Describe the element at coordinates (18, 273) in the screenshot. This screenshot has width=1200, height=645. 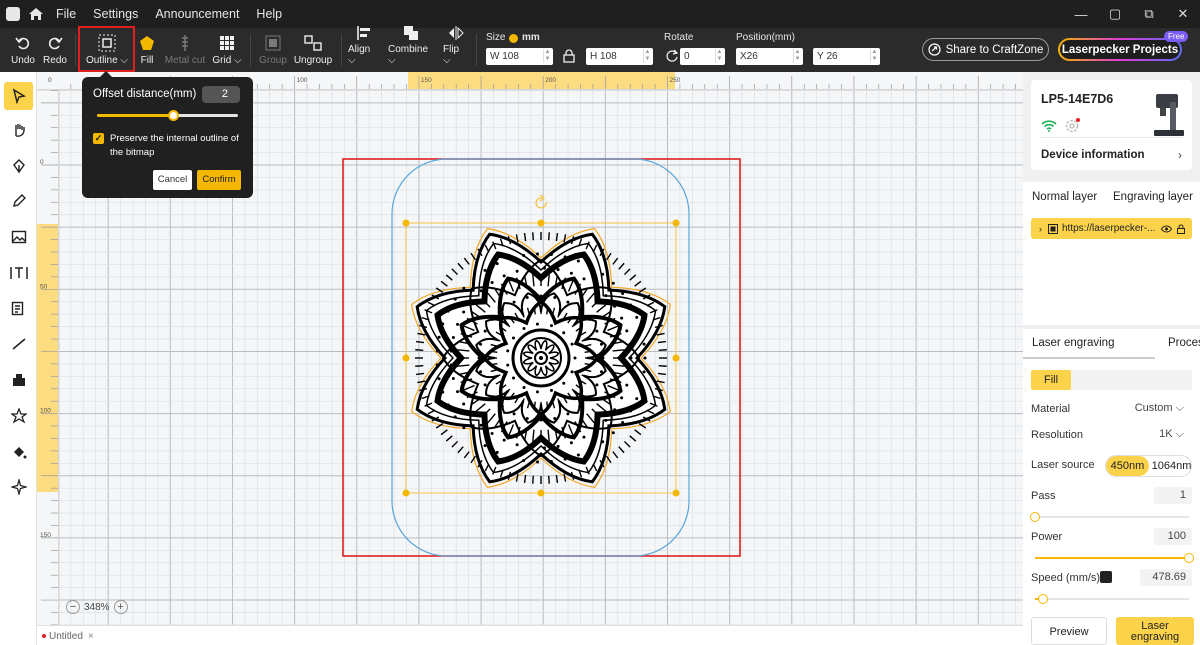
I see `text-tool` at that location.